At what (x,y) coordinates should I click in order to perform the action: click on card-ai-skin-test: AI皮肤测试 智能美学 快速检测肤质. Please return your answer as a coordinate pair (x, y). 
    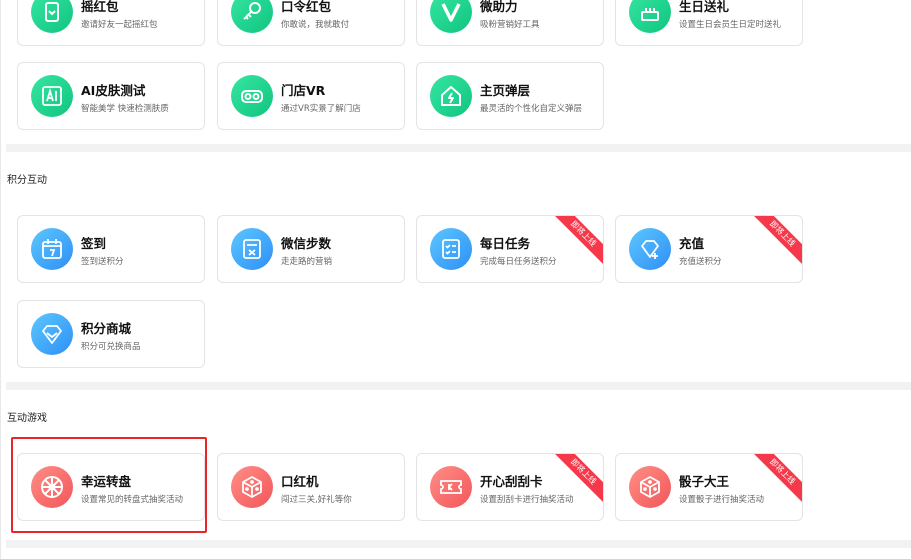
    Looking at the image, I should click on (111, 96).